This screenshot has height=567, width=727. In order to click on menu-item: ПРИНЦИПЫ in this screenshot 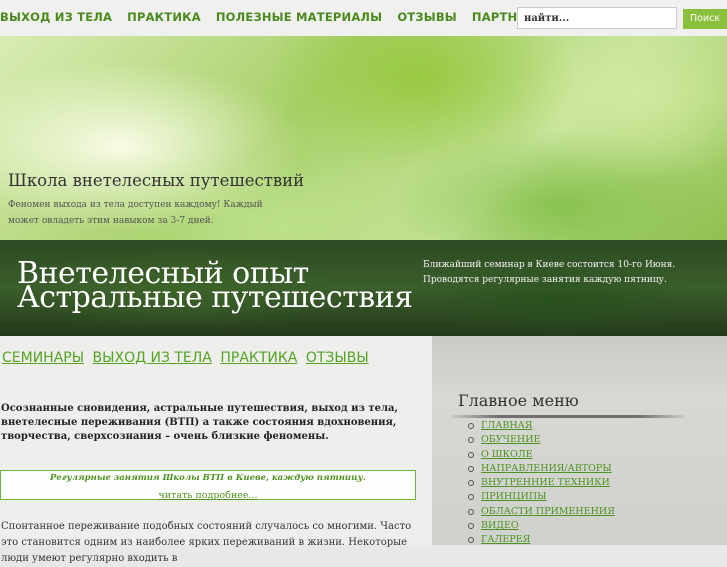, I will do `click(540, 497)`.